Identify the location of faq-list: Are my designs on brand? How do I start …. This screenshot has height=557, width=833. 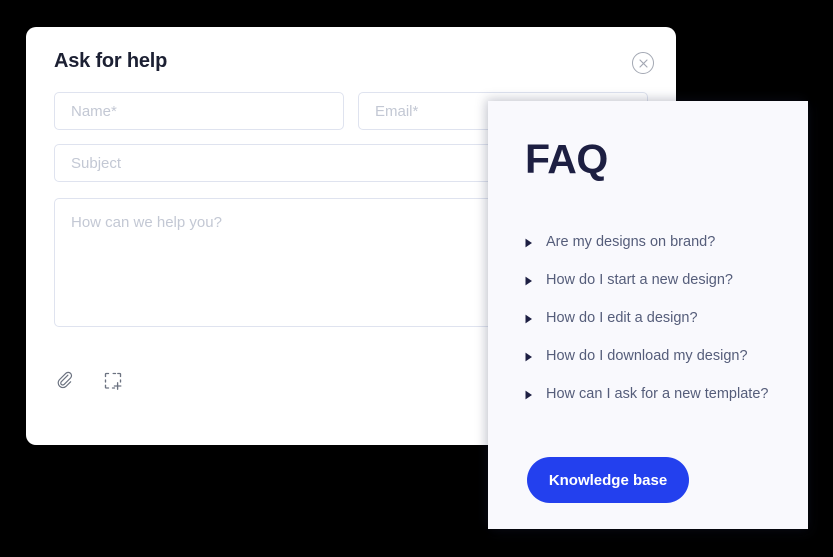
(652, 328).